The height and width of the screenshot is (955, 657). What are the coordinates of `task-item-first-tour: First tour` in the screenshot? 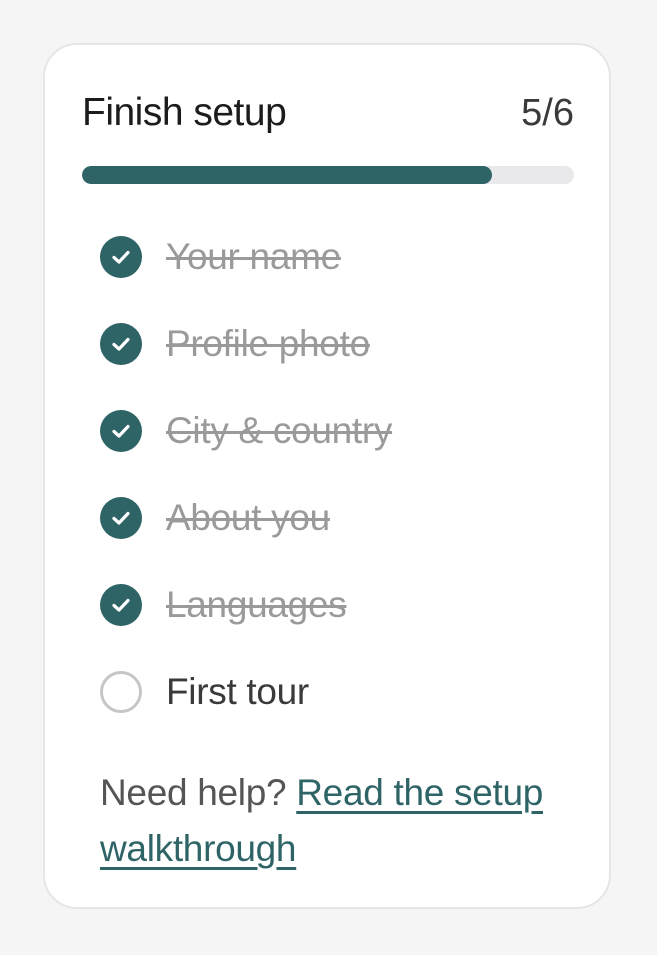 It's located at (246, 691).